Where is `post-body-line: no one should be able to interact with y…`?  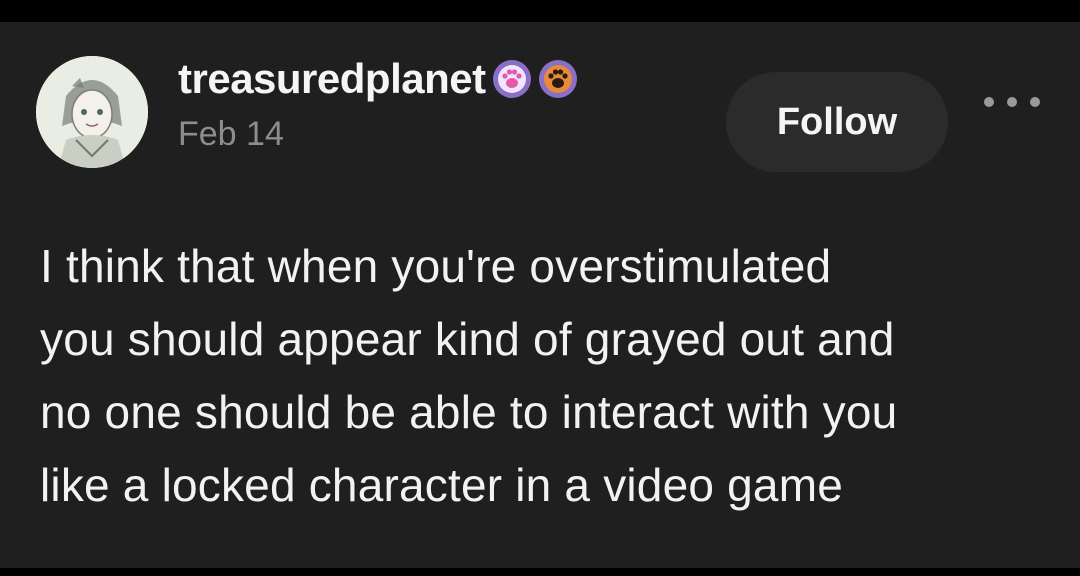
post-body-line: no one should be able to interact with y… is located at coordinates (469, 412).